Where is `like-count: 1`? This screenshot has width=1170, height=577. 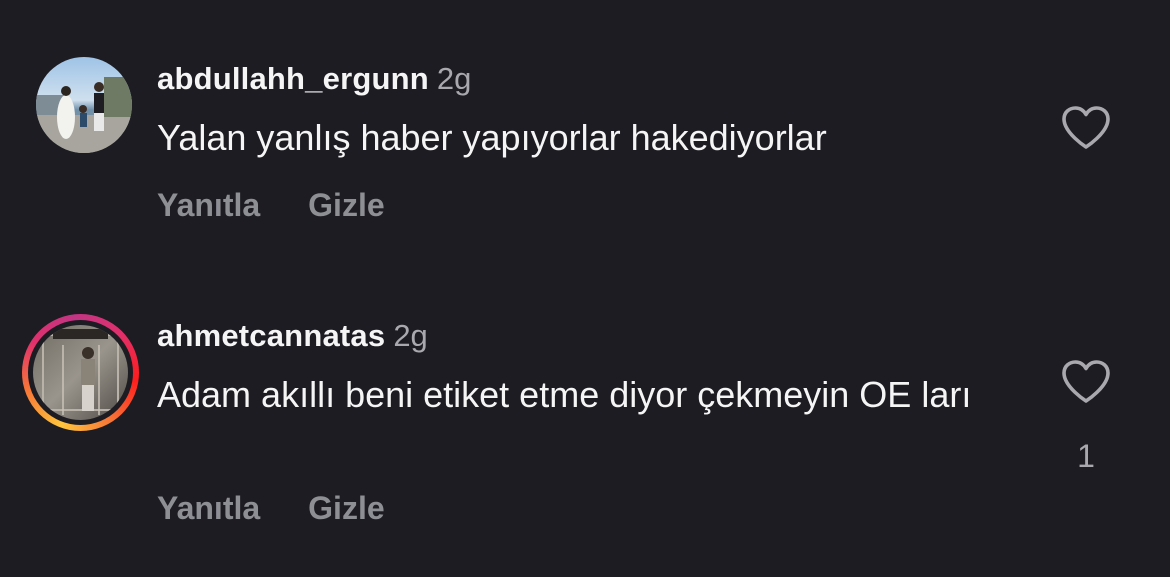 like-count: 1 is located at coordinates (1086, 456).